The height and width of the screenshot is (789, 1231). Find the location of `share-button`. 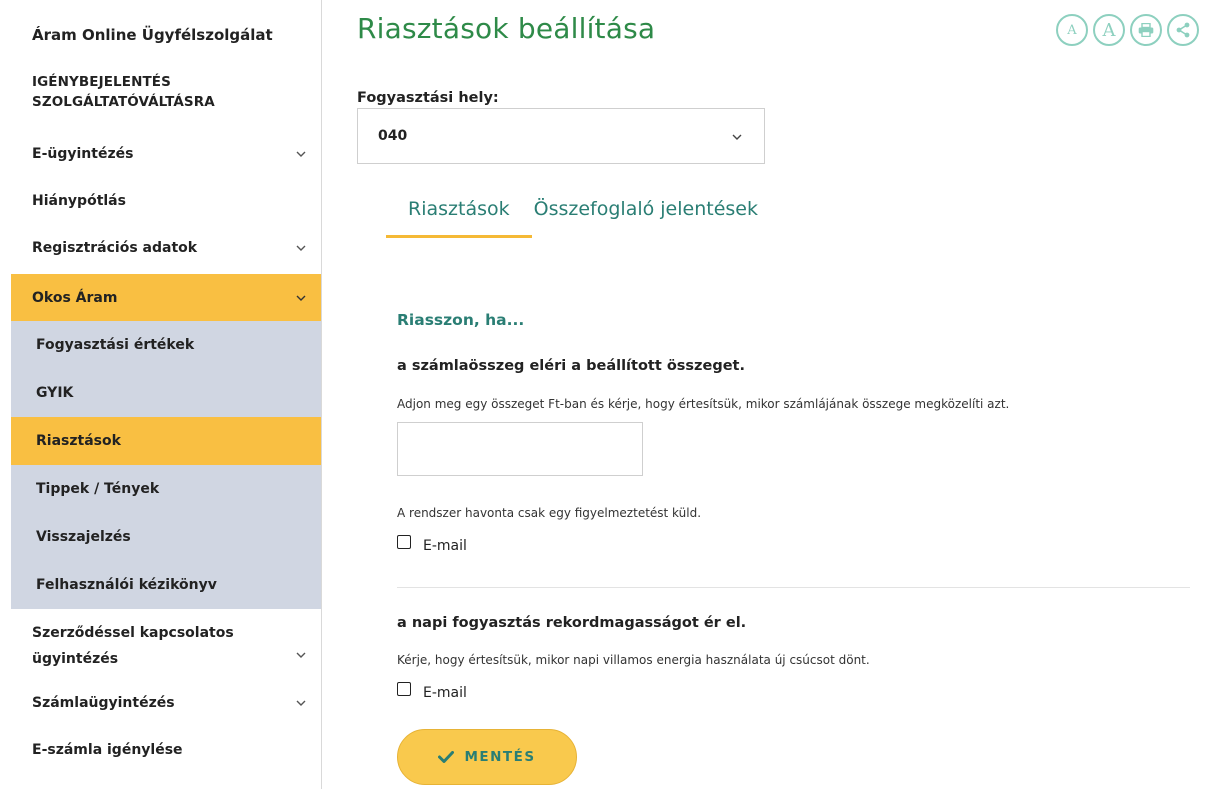

share-button is located at coordinates (1183, 30).